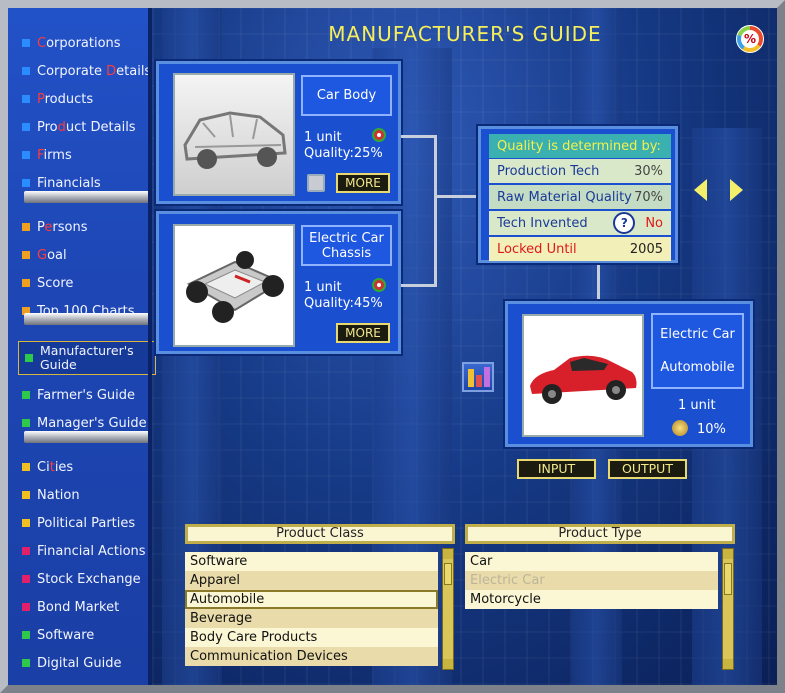 This screenshot has height=693, width=785. I want to click on product-type-list: Car Electric Car Motorcycle, so click(591, 582).